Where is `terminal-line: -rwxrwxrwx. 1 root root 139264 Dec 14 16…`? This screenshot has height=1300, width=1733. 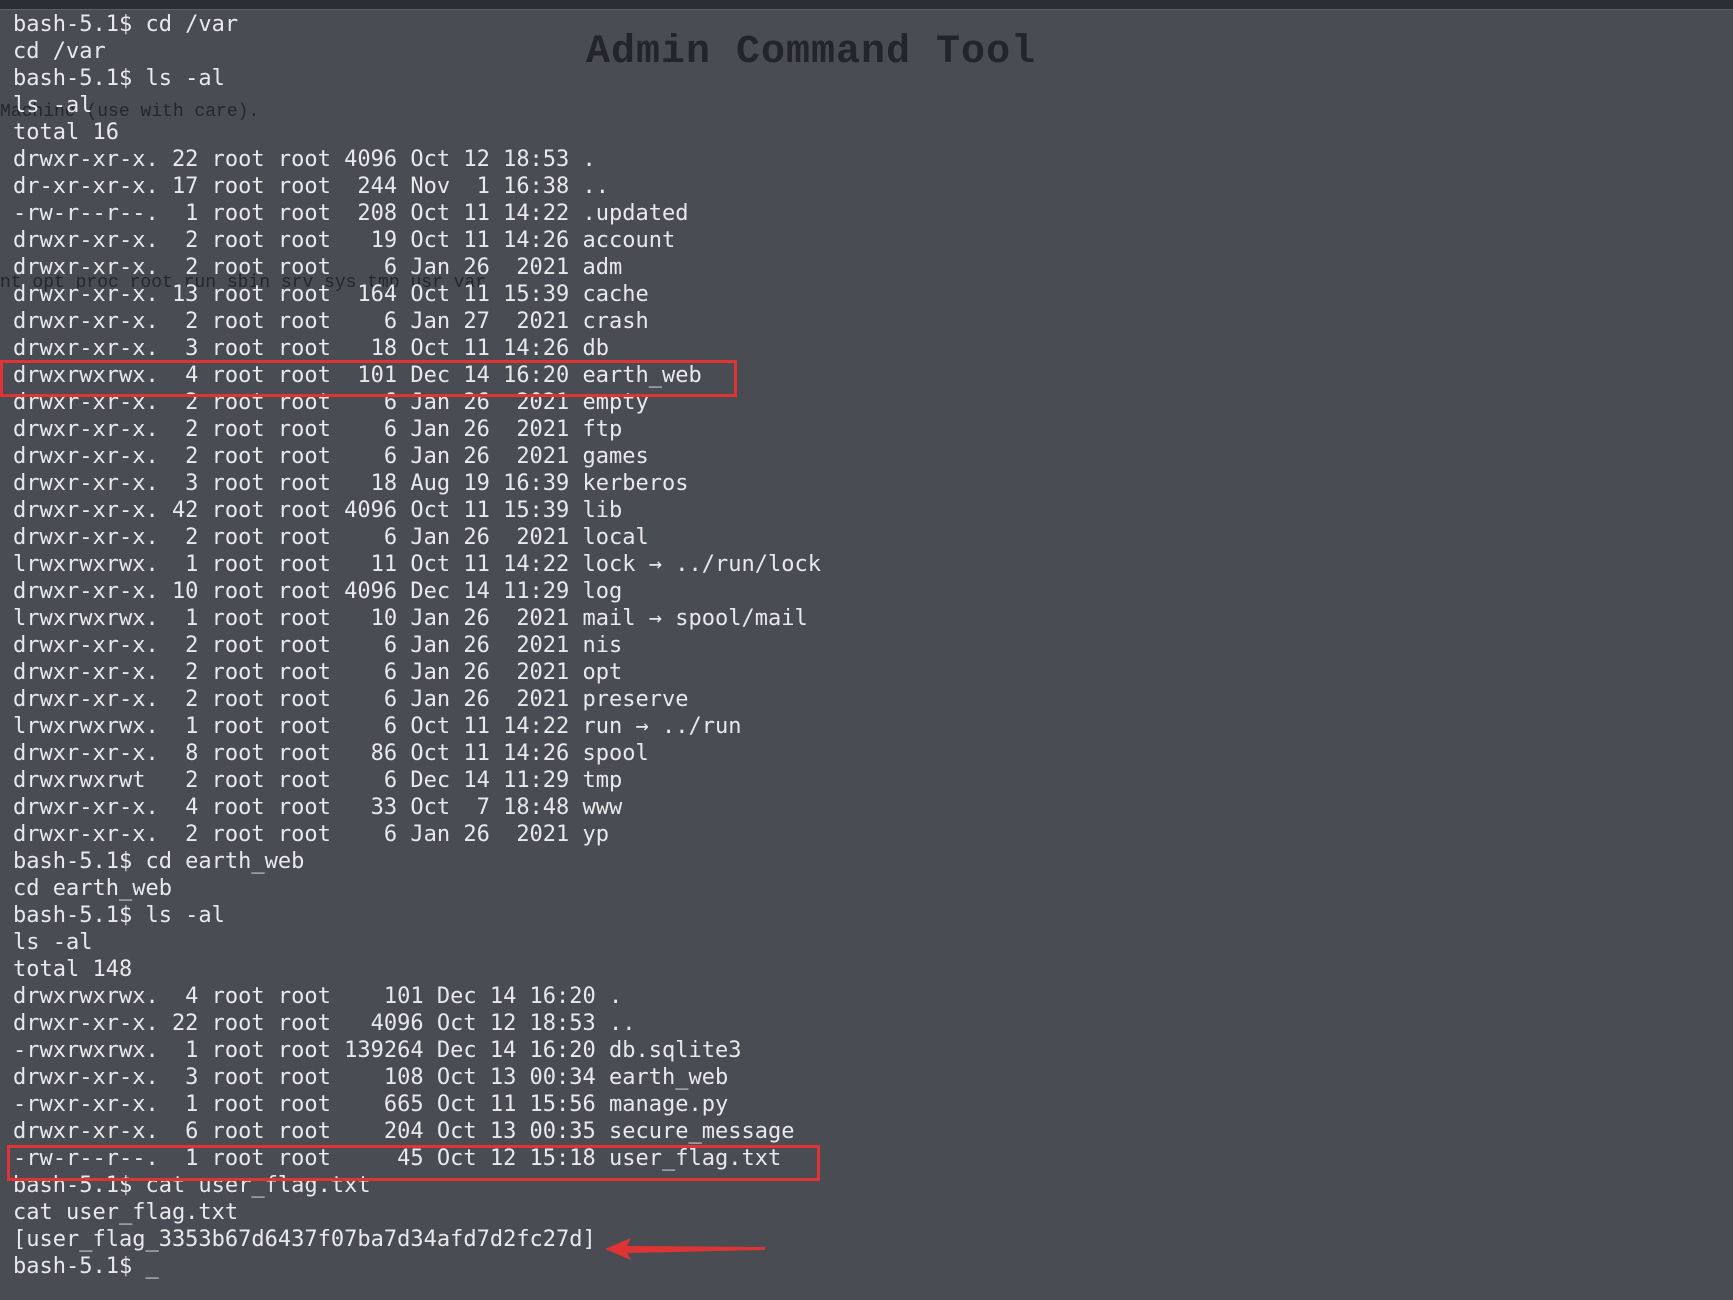 terminal-line: -rwxrwxrwx. 1 root root 139264 Dec 14 16… is located at coordinates (377, 1050).